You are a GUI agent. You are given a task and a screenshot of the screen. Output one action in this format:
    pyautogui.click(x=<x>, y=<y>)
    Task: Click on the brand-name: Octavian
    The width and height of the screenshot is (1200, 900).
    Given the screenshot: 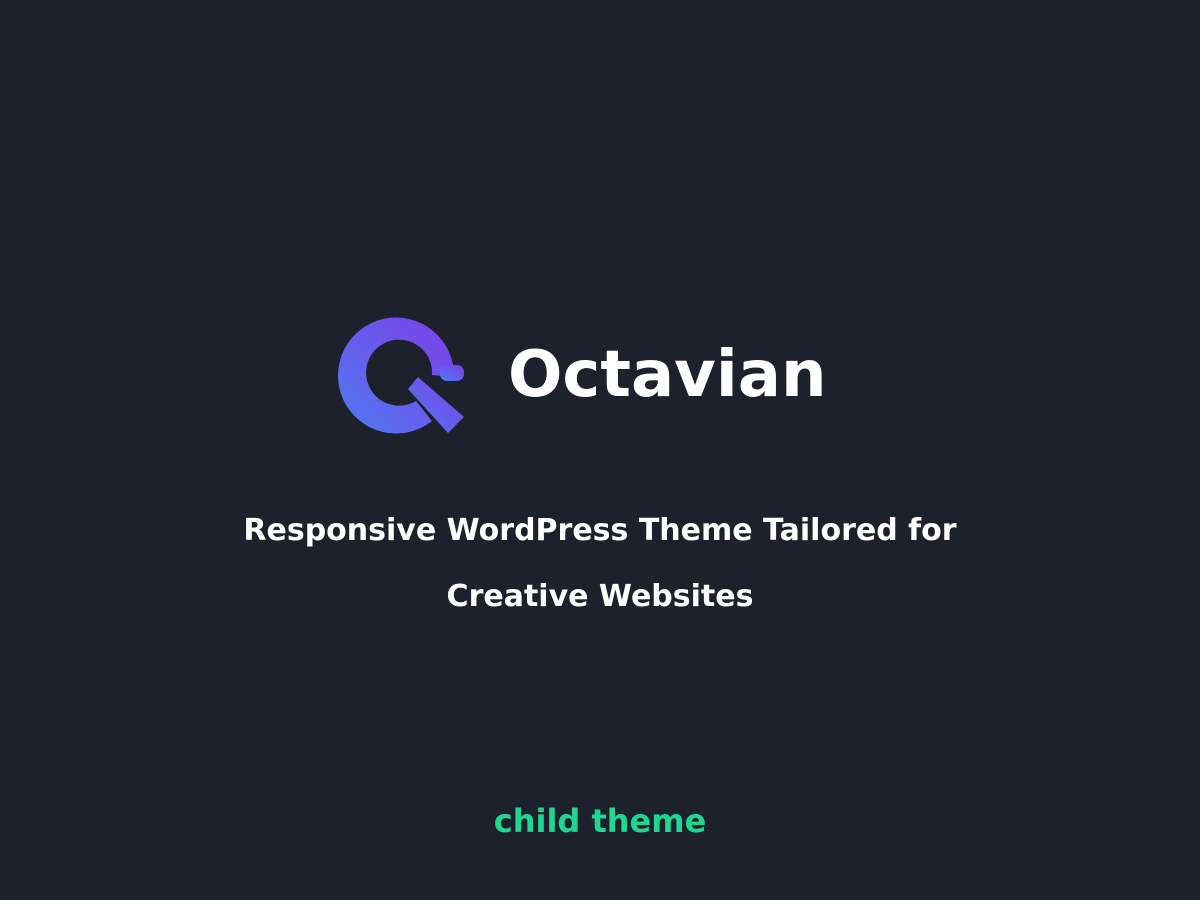 What is the action you would take?
    pyautogui.click(x=667, y=375)
    